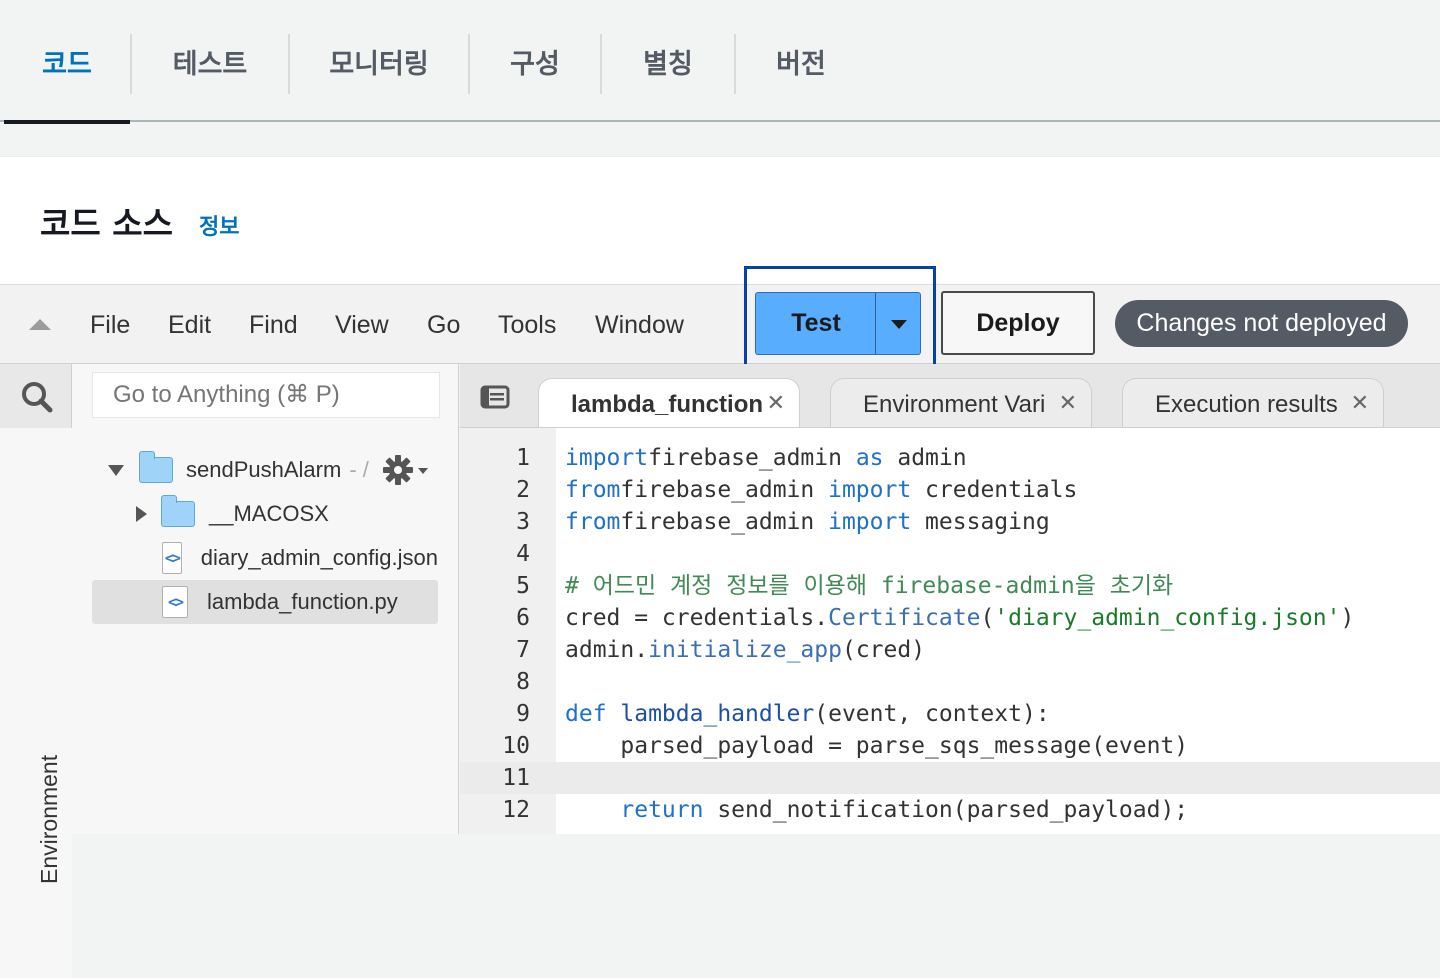 Image resolution: width=1440 pixels, height=978 pixels. I want to click on go-to-anything-input, so click(266, 395).